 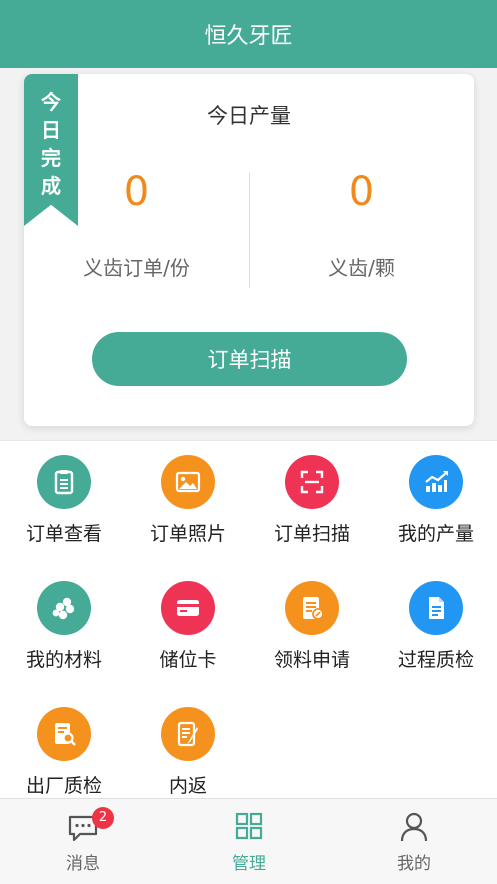 I want to click on card-title: 今日产量, so click(x=249, y=116).